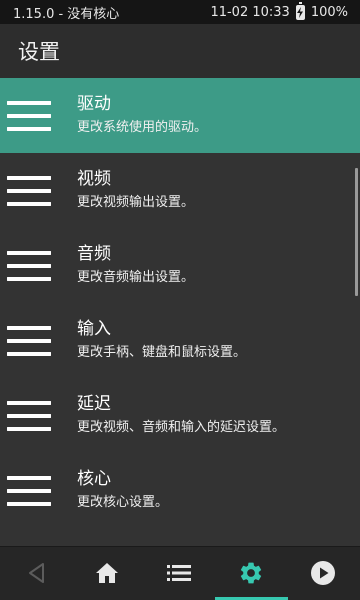 The image size is (360, 600). I want to click on home-icon, so click(107, 573).